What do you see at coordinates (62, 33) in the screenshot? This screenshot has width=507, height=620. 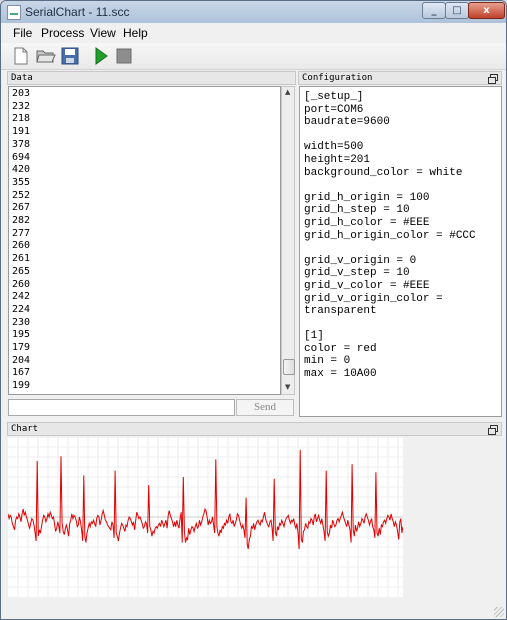 I see `menu-process: Process` at bounding box center [62, 33].